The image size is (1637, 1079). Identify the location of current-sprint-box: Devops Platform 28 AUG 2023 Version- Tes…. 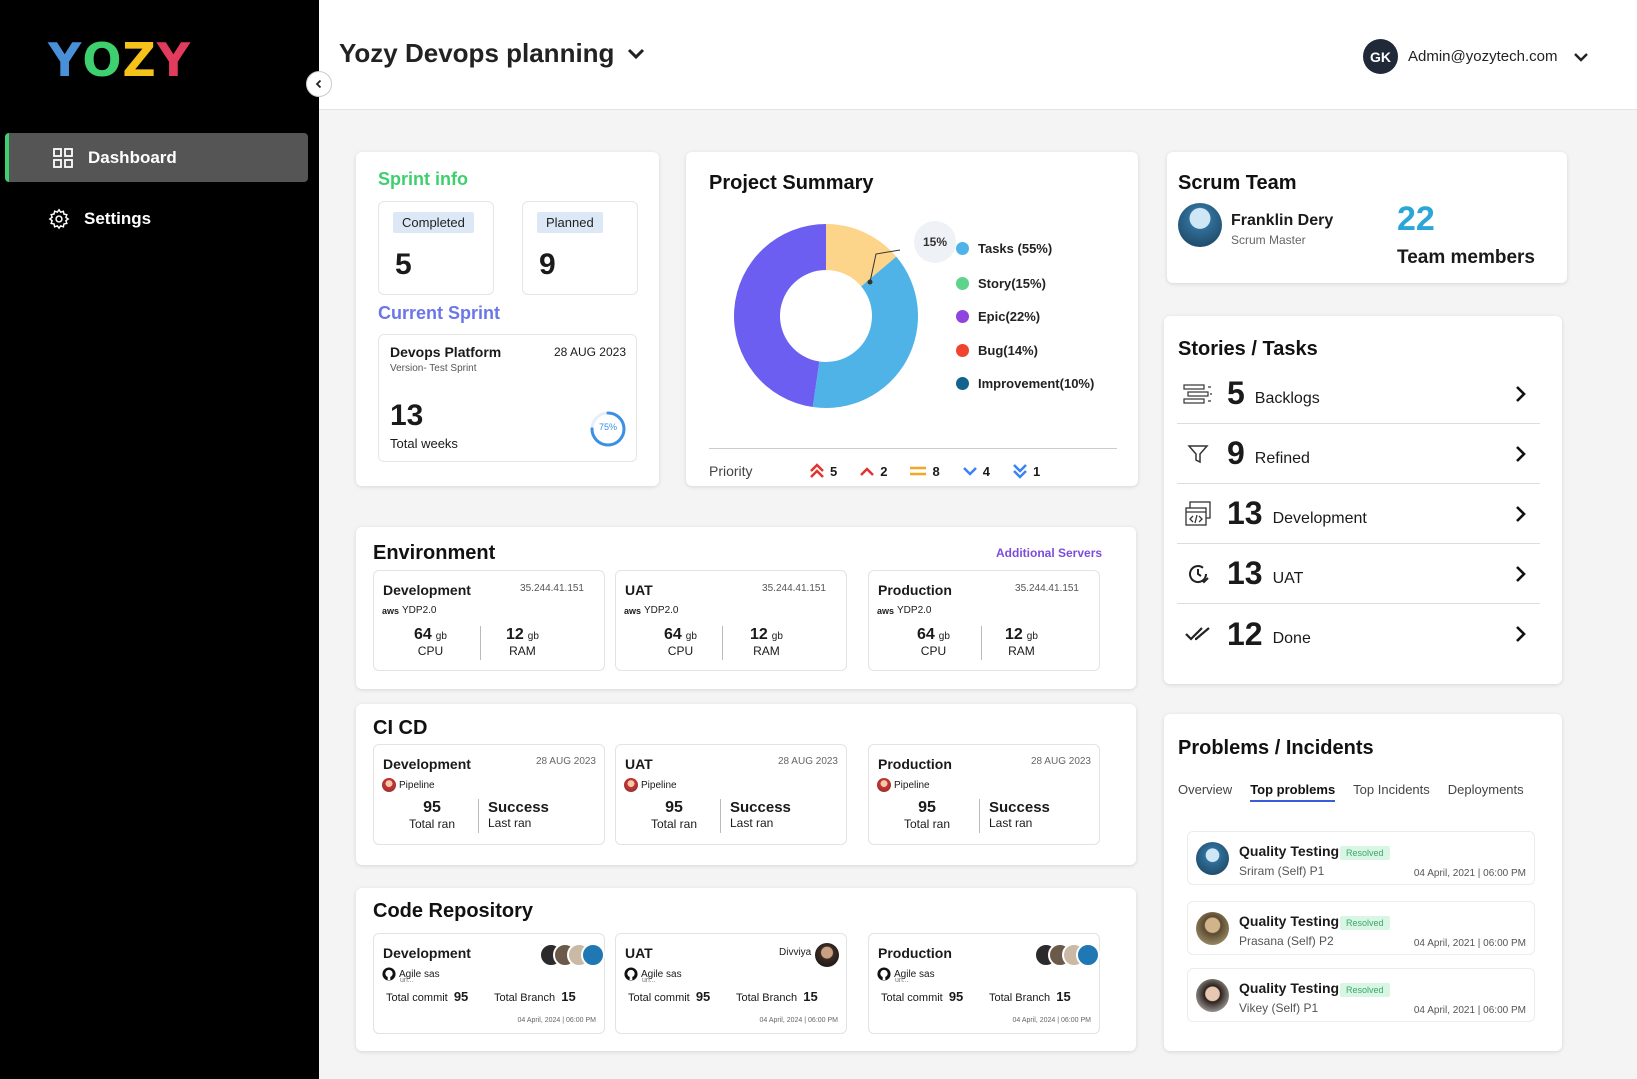
(507, 398).